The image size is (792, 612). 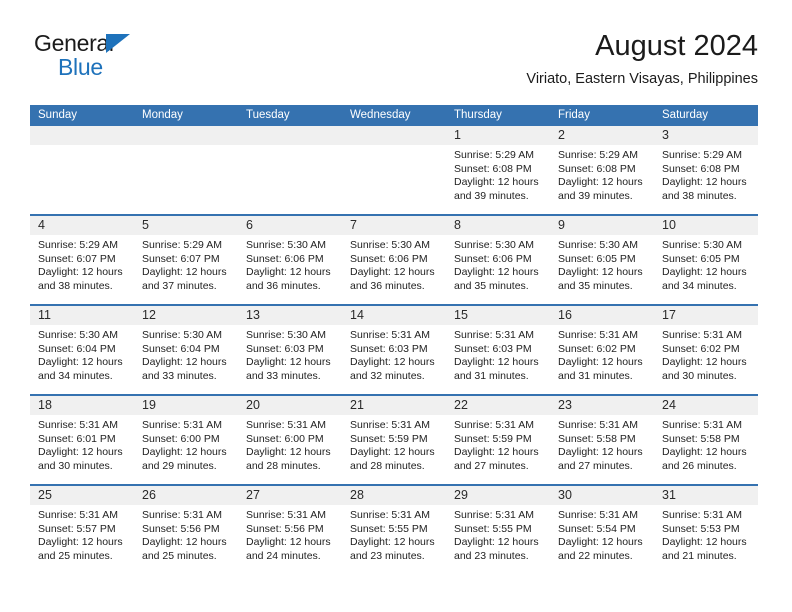 I want to click on day-number: 20, so click(x=290, y=405).